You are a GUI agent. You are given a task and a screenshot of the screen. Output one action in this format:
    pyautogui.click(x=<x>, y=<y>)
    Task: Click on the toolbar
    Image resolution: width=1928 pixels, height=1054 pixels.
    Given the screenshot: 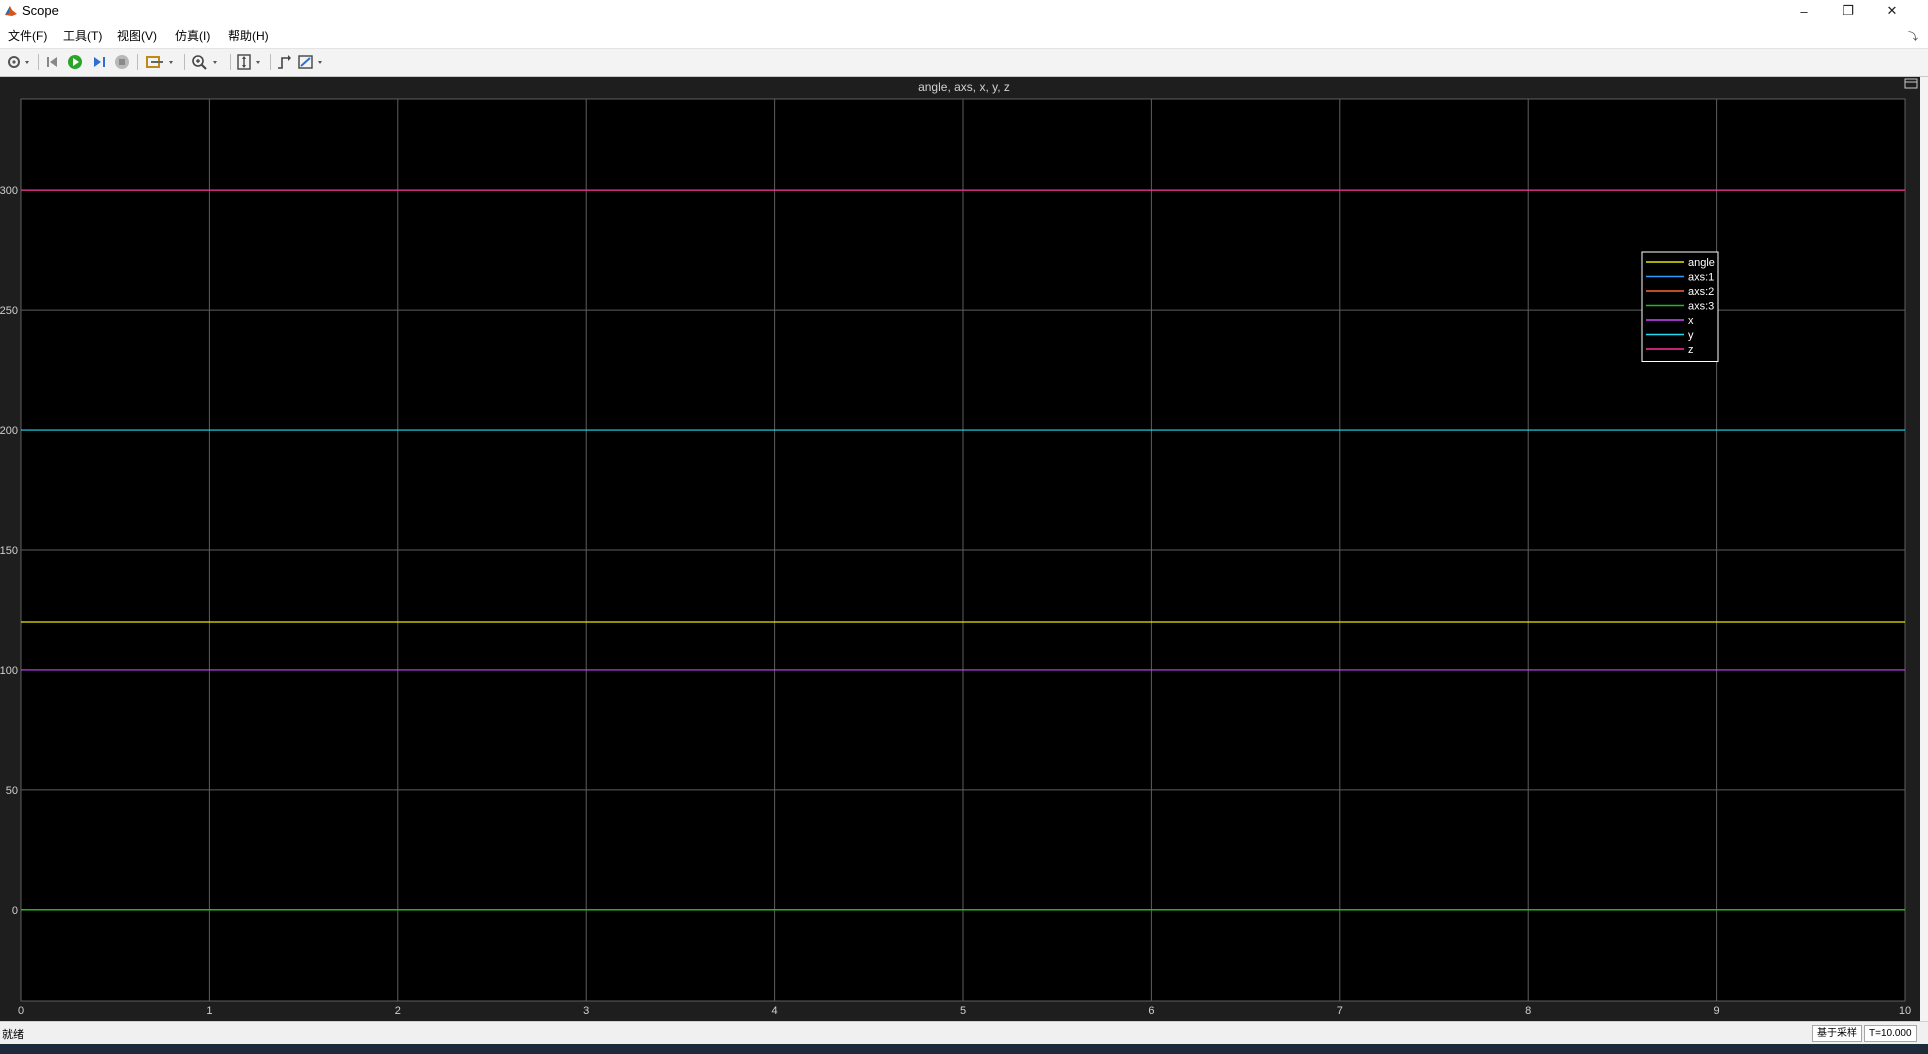 What is the action you would take?
    pyautogui.click(x=964, y=63)
    